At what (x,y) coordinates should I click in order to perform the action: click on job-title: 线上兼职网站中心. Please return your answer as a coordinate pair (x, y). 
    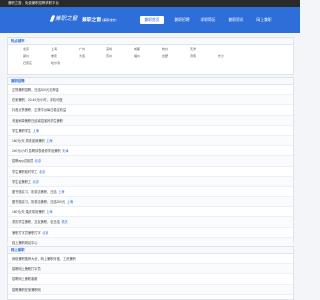
    Looking at the image, I should click on (25, 242).